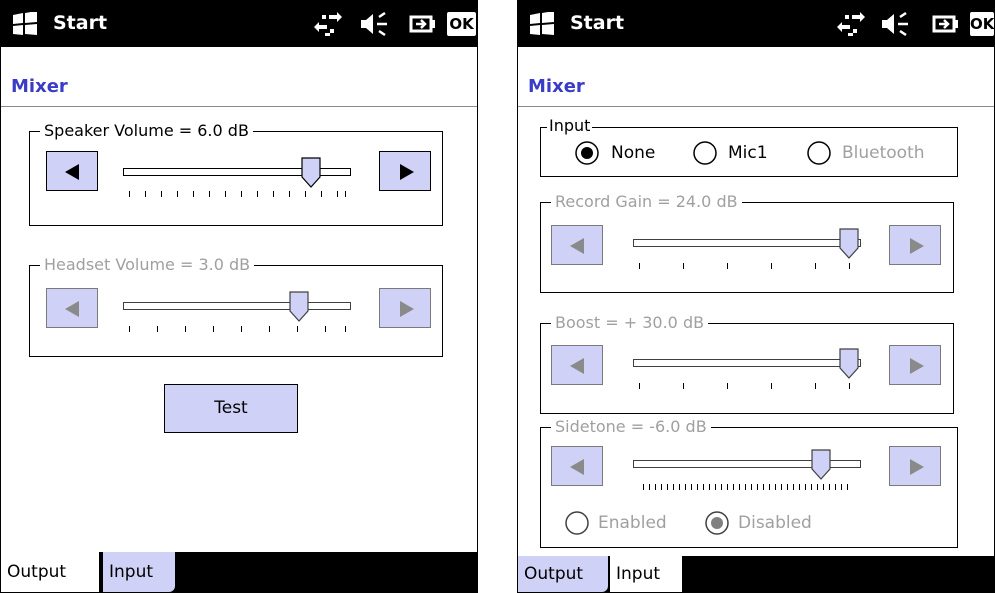  What do you see at coordinates (237, 177) in the screenshot?
I see `speaker-volume-slider` at bounding box center [237, 177].